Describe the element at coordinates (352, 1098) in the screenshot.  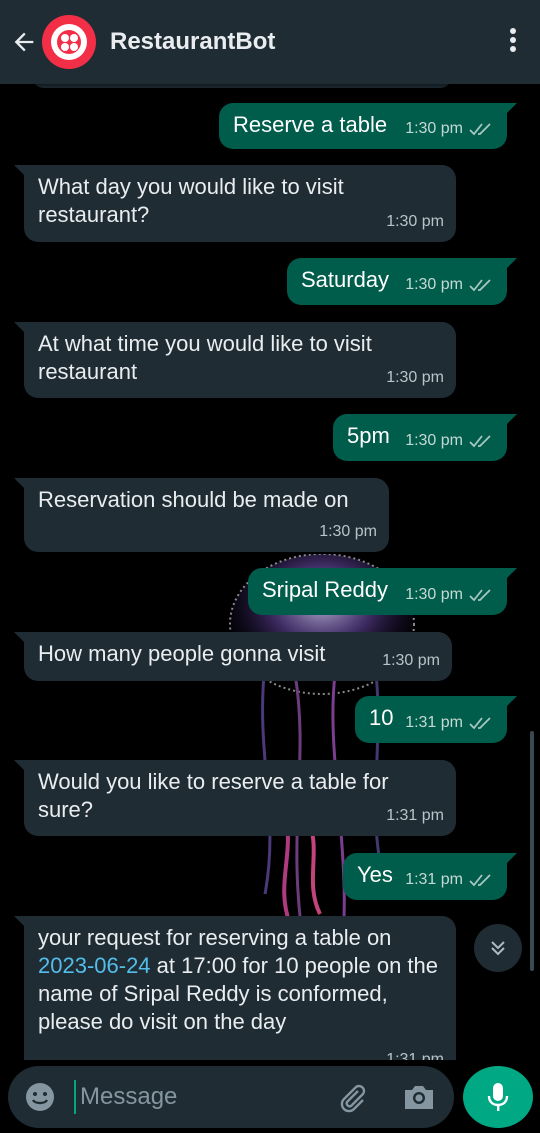
I see `paperclip-icon` at that location.